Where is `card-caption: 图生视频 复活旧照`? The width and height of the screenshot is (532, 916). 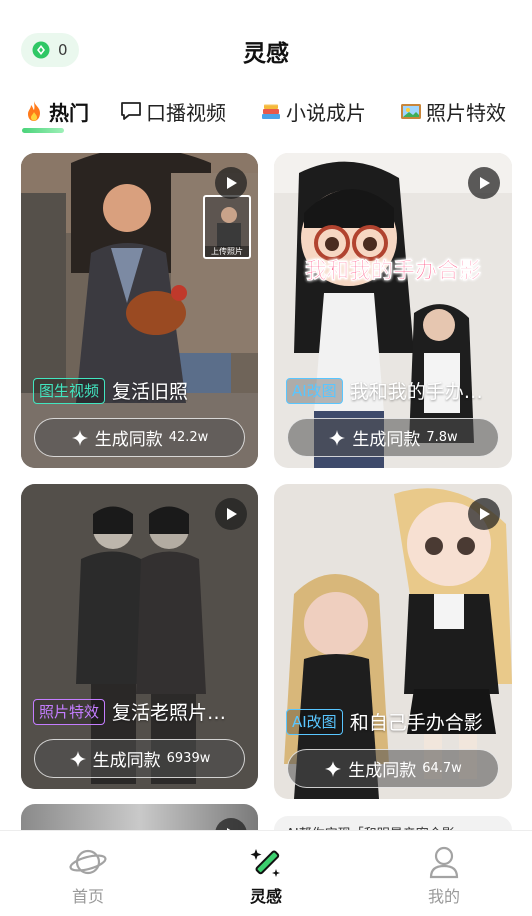 card-caption: 图生视频 复活旧照 is located at coordinates (139, 390).